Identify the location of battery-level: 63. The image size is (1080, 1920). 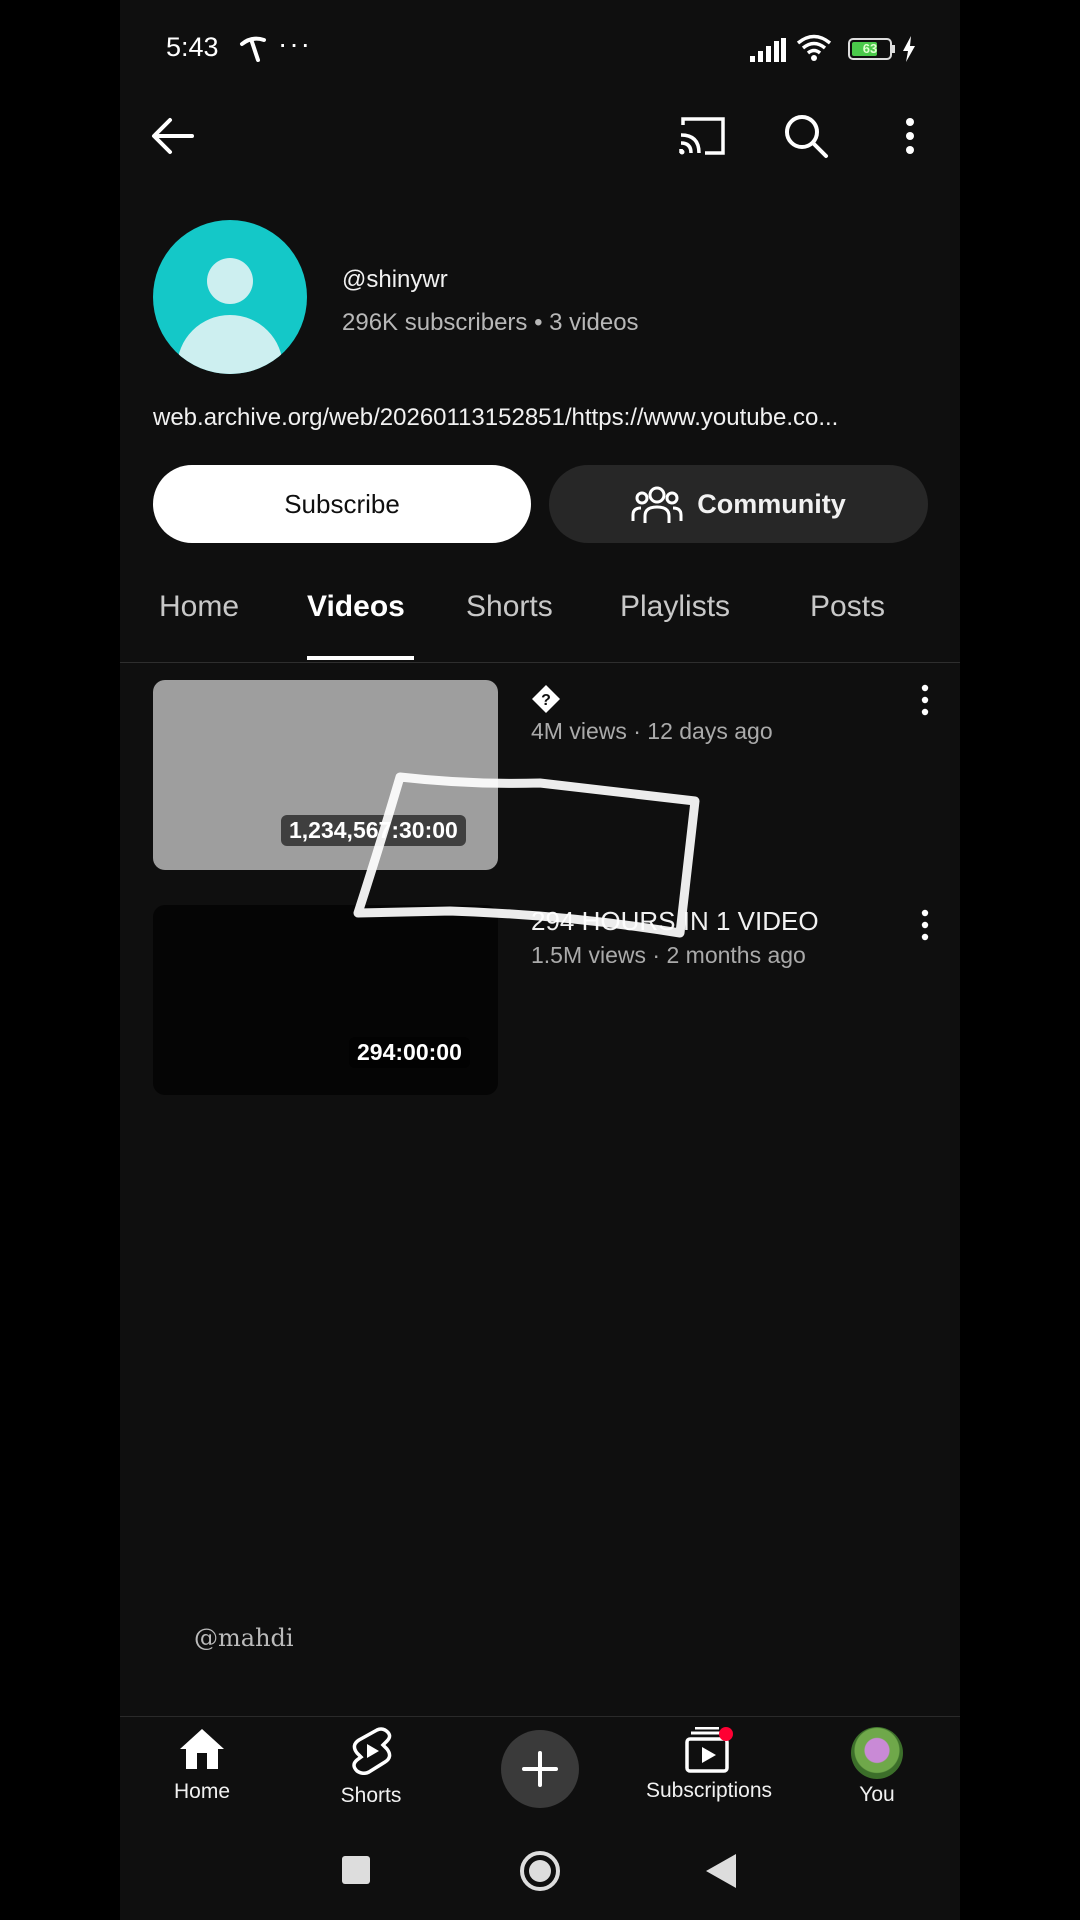
(870, 48).